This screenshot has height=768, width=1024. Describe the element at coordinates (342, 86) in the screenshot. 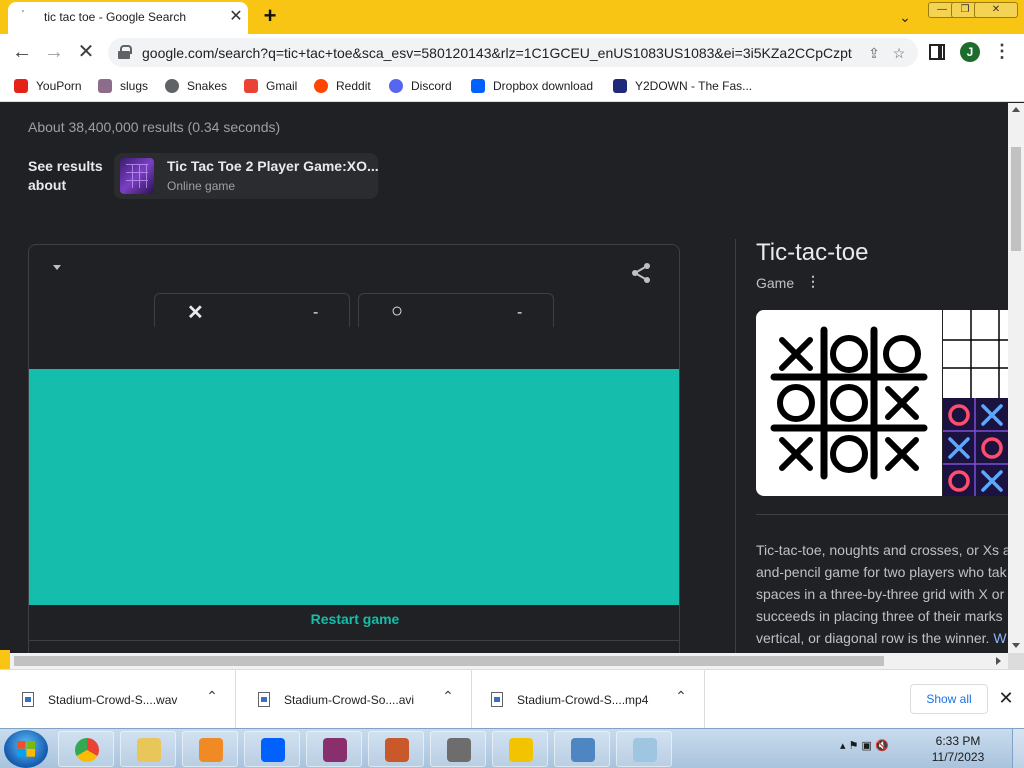

I see `bookmark-reddit: Reddit` at that location.